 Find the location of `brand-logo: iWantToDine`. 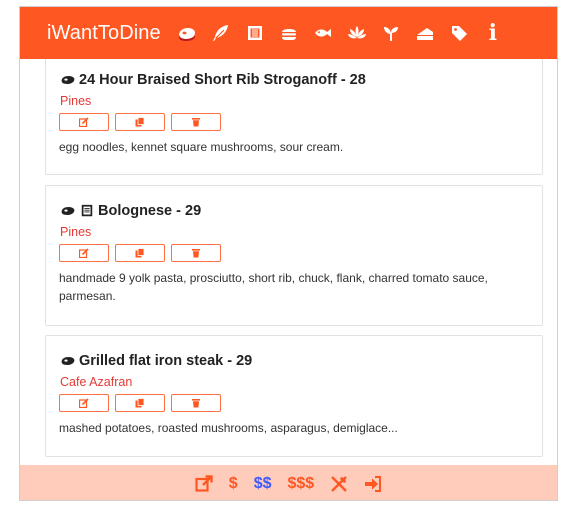

brand-logo: iWantToDine is located at coordinates (104, 33).